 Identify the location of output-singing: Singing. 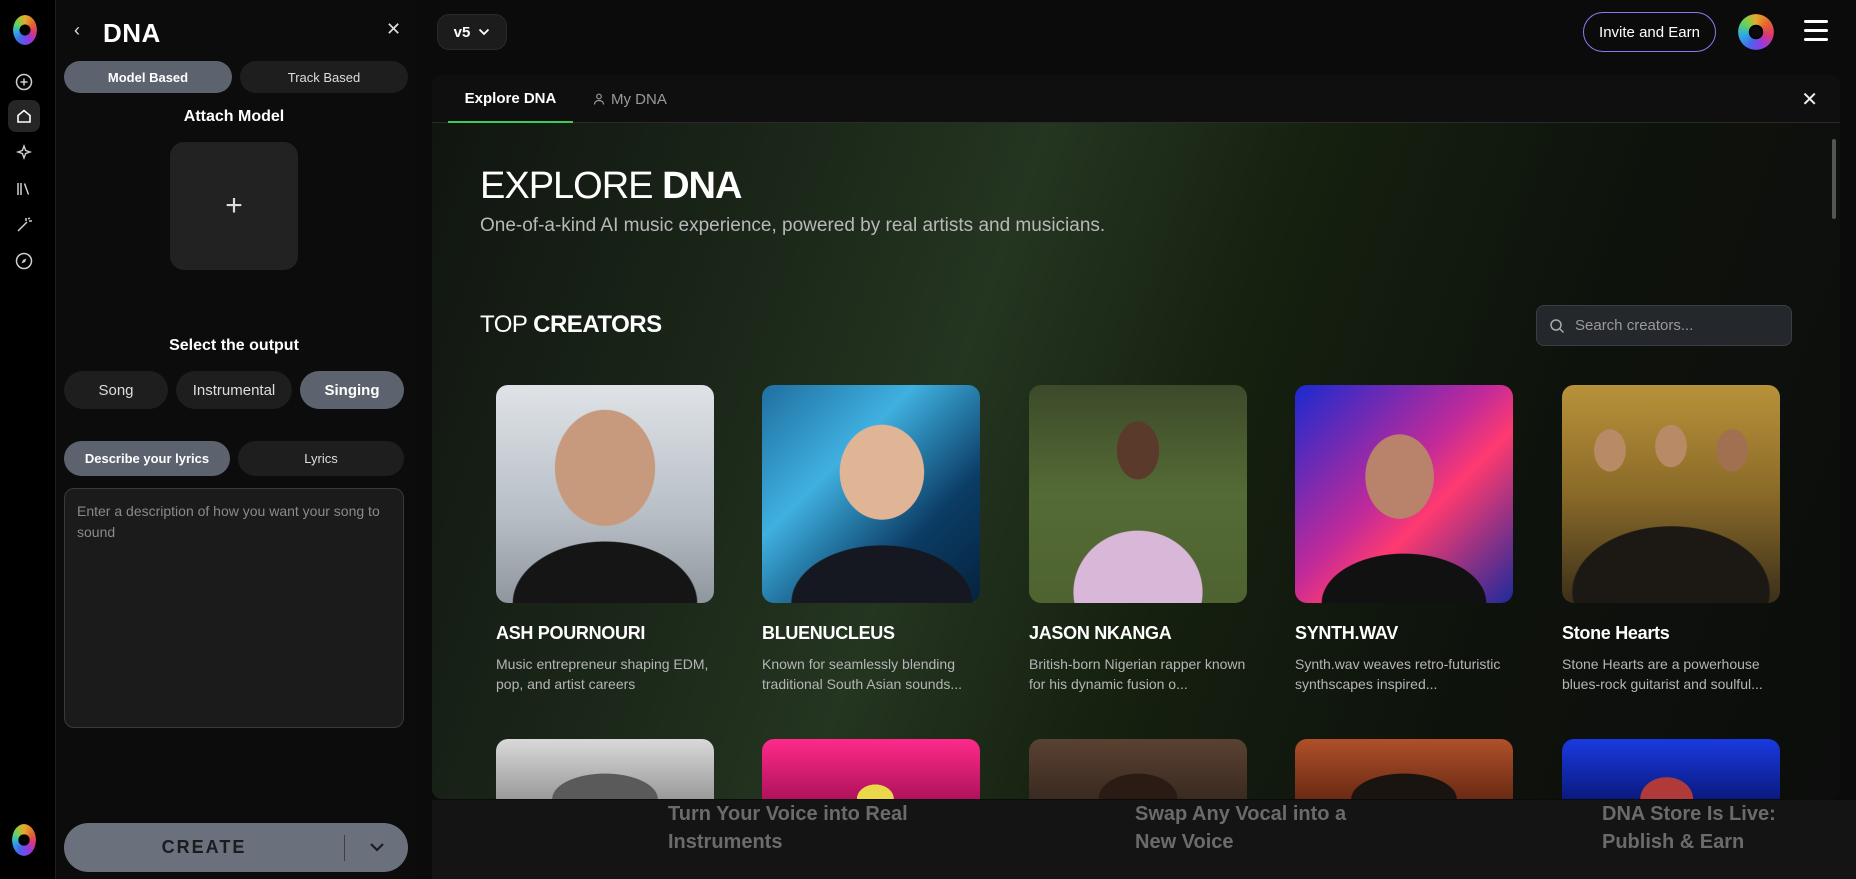
(352, 390).